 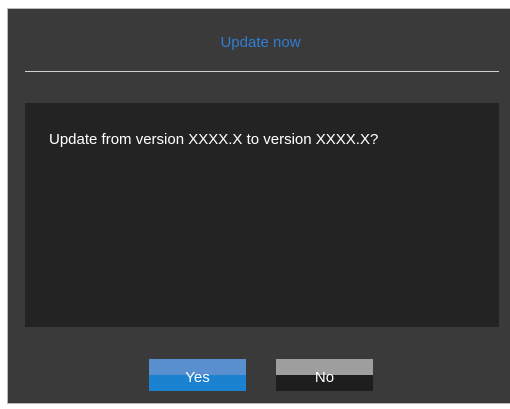 I want to click on dialog-title: Update now, so click(x=260, y=42).